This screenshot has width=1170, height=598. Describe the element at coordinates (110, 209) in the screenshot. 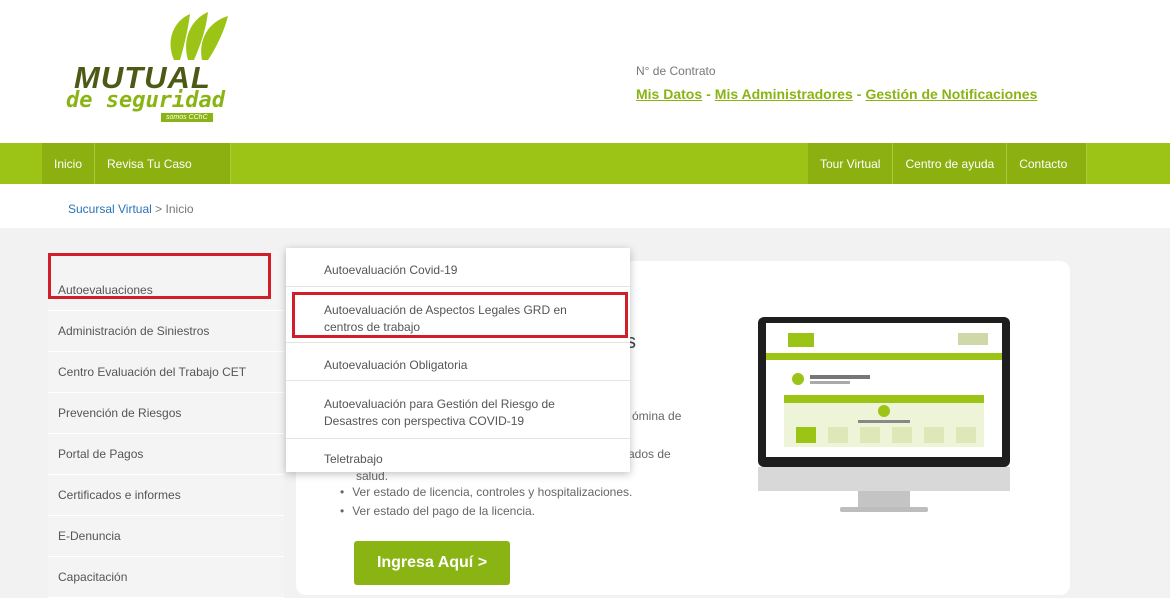

I see `breadcrumb-home-link: Sucursal Virtual` at that location.